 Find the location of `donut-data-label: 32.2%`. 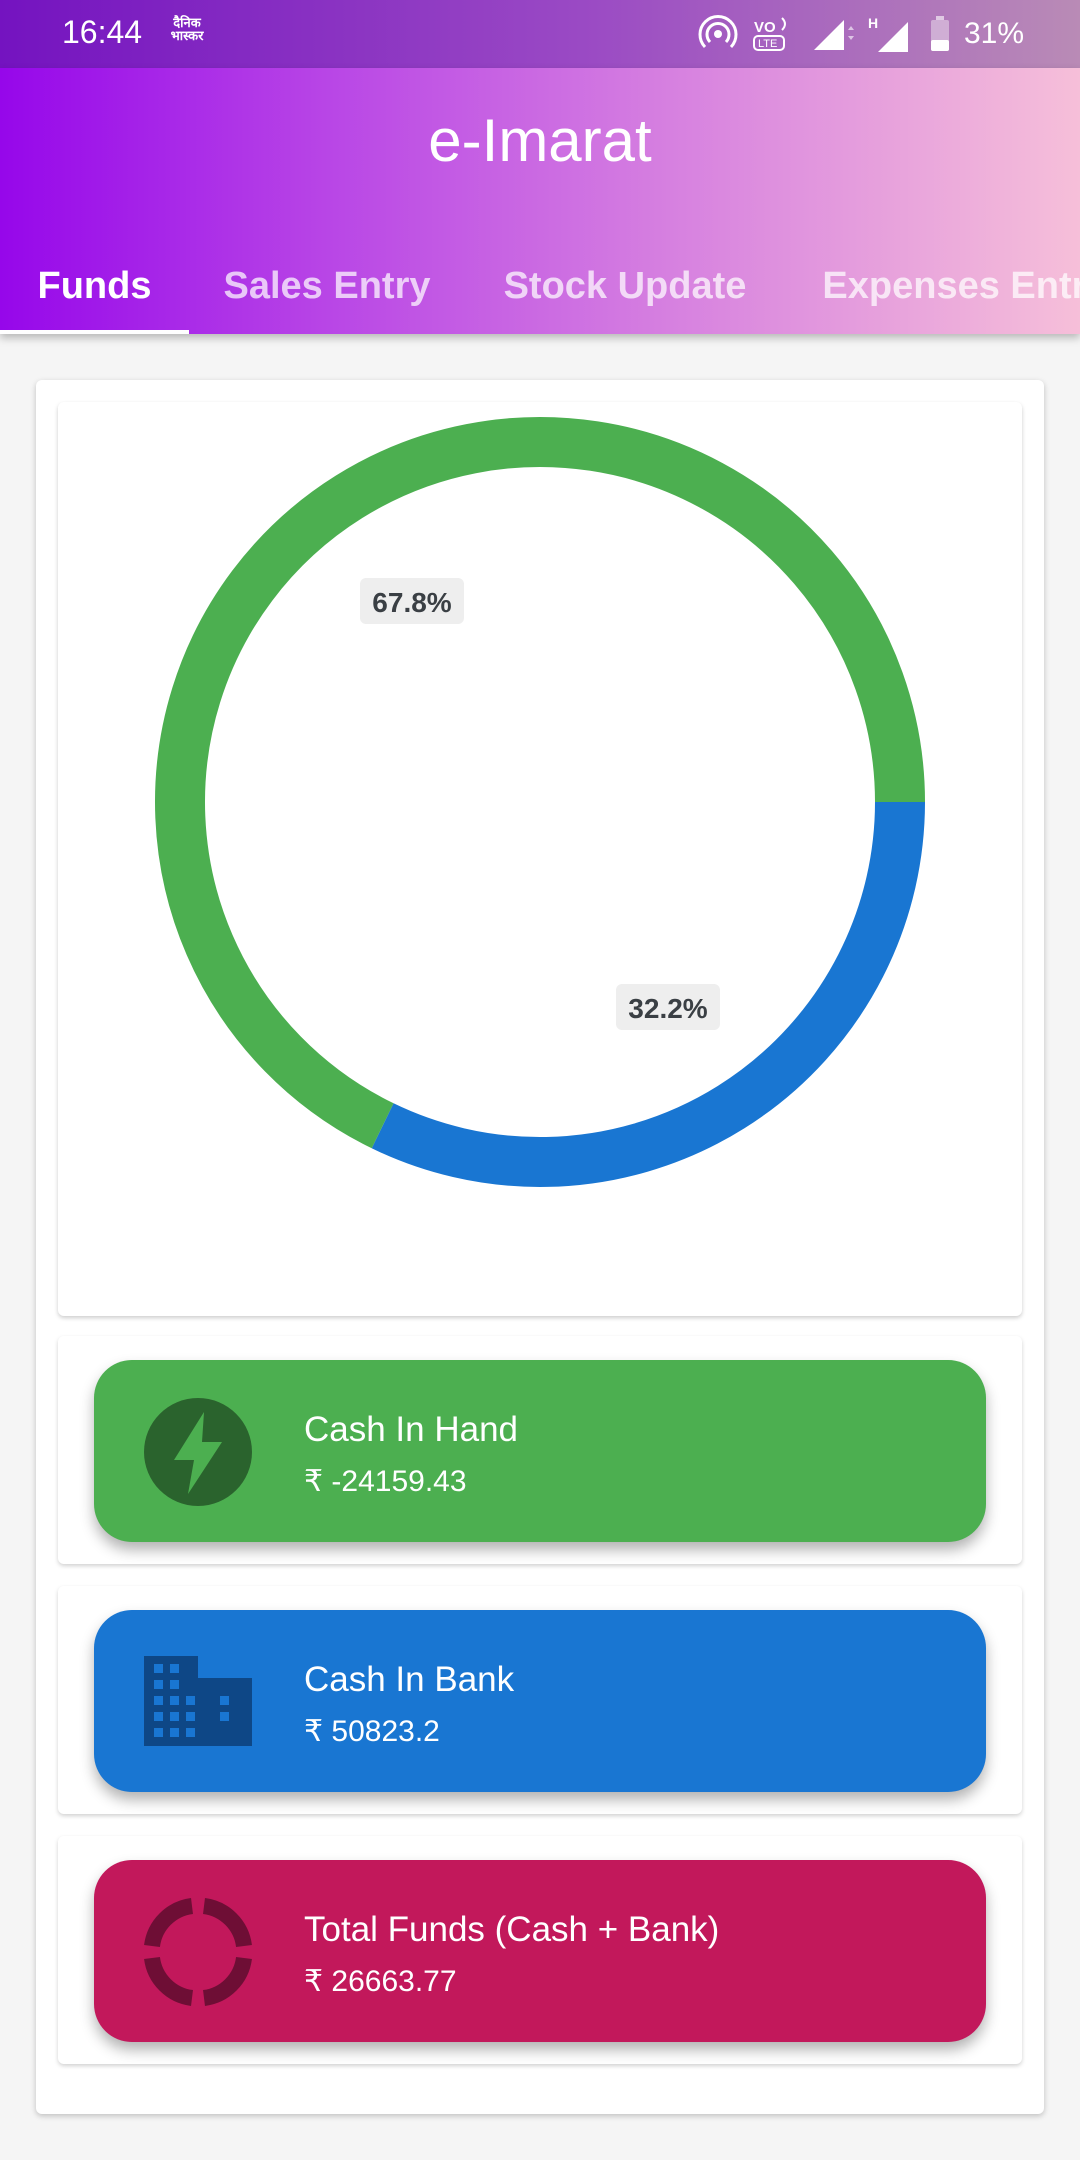

donut-data-label: 32.2% is located at coordinates (668, 1007).